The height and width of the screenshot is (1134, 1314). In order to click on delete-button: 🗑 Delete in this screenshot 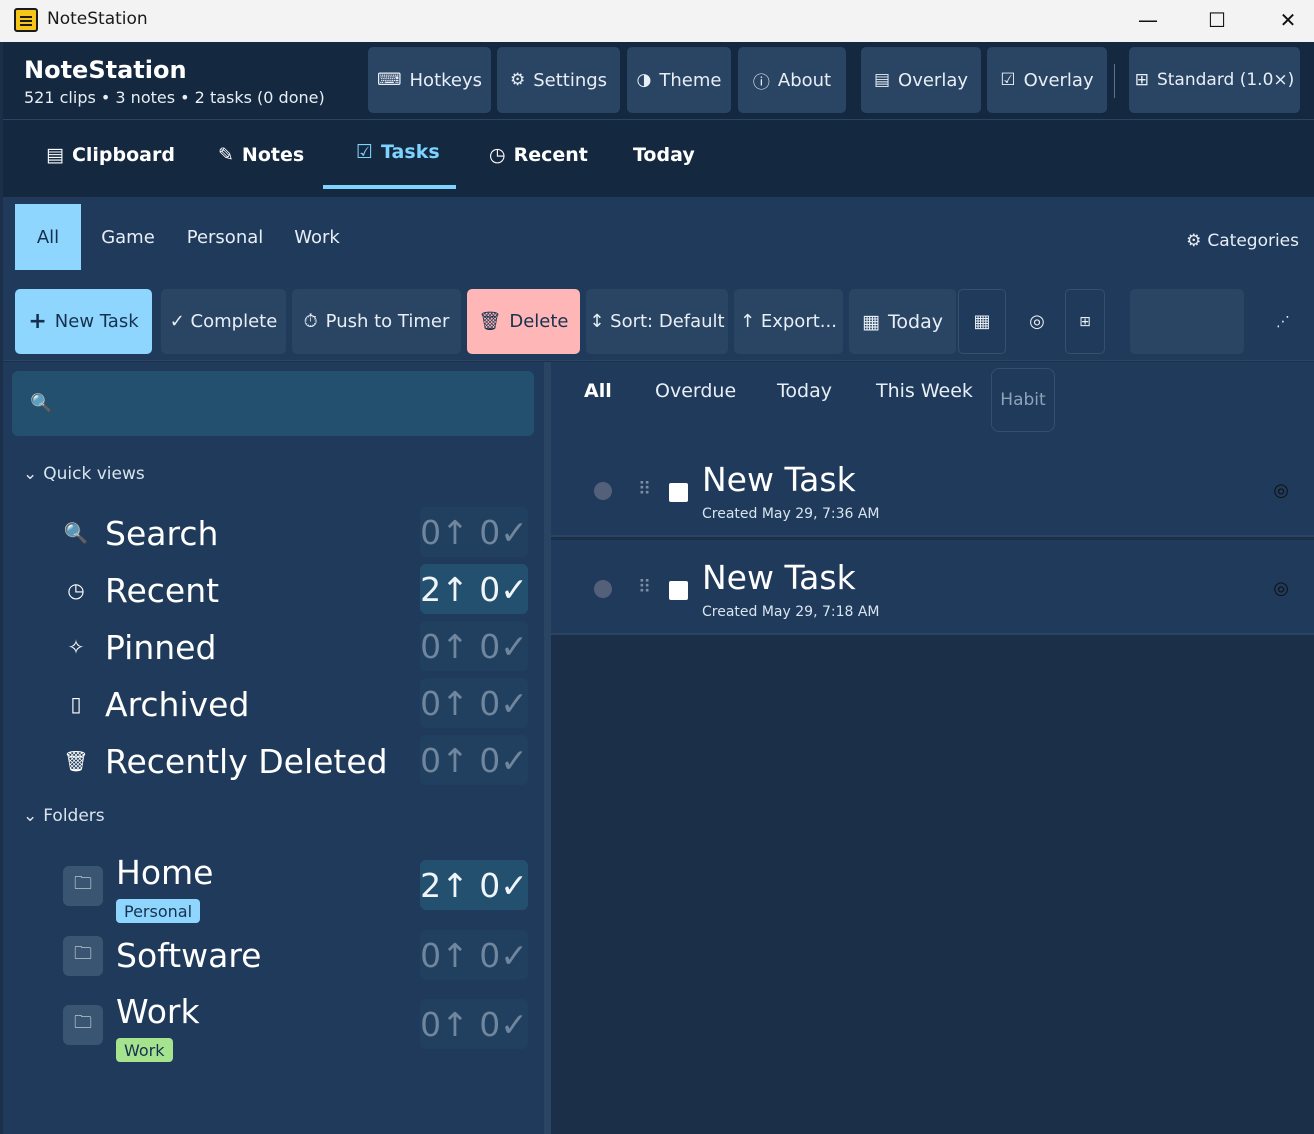, I will do `click(523, 321)`.